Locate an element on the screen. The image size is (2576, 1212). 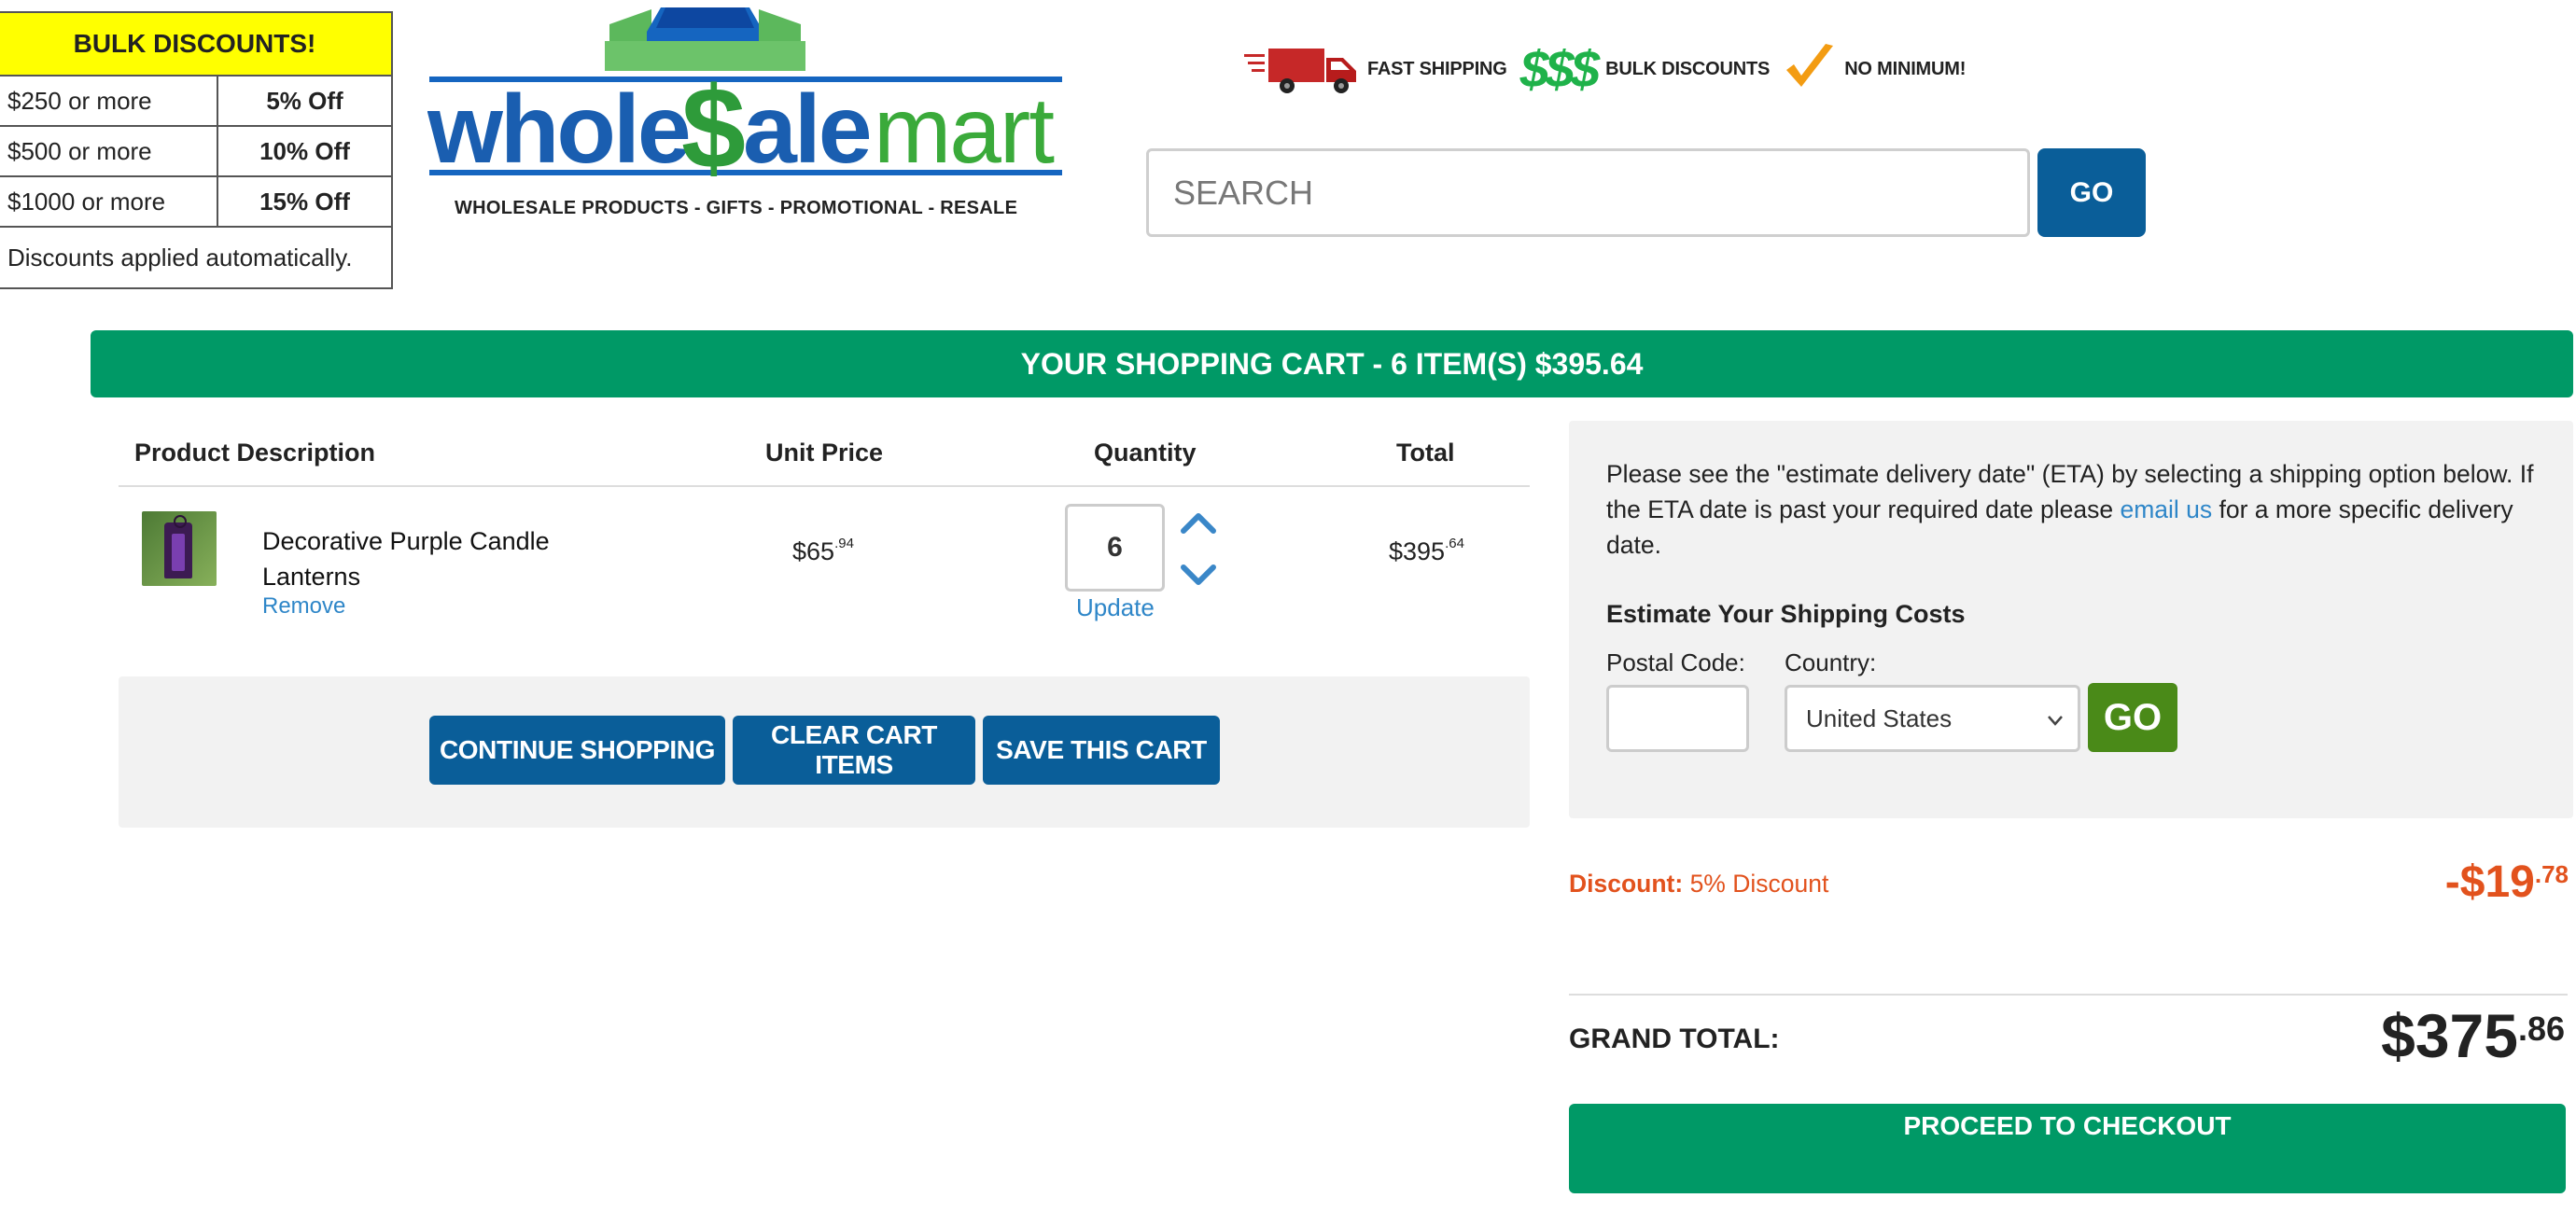
discount-description: 5% Discount is located at coordinates (1759, 884).